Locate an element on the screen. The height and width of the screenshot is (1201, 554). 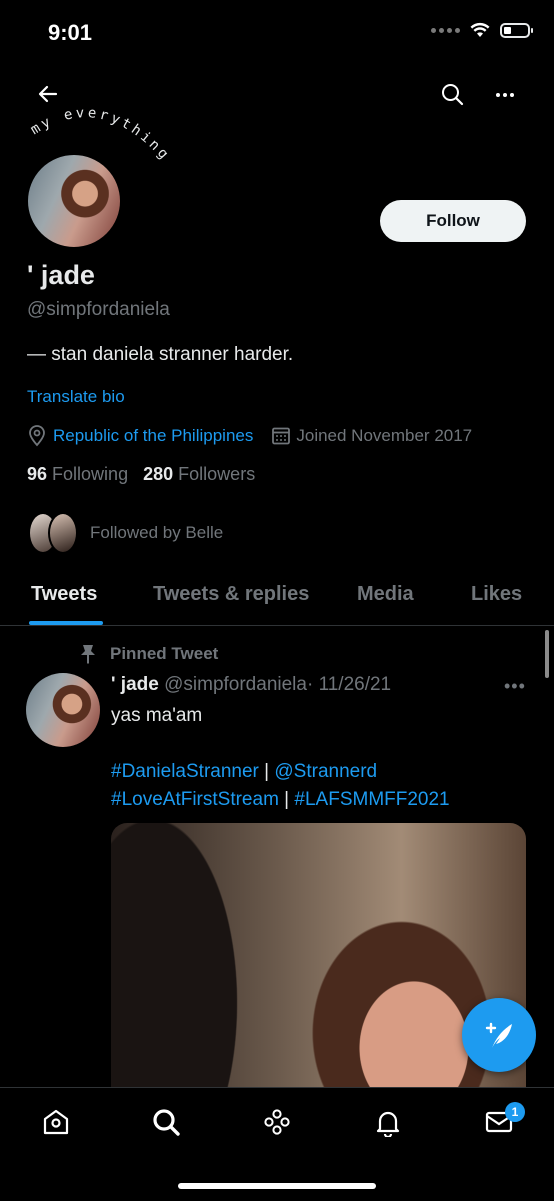
compose-icon is located at coordinates (498, 1035).